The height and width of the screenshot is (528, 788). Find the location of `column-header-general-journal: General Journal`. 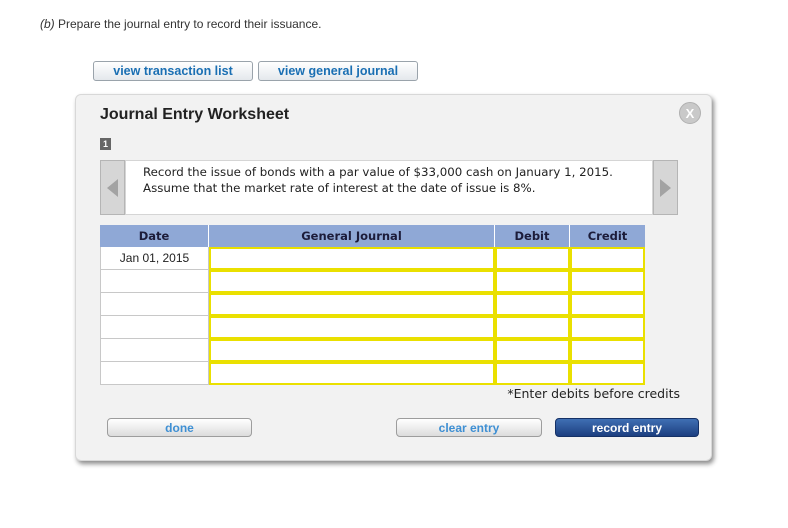

column-header-general-journal: General Journal is located at coordinates (352, 236).